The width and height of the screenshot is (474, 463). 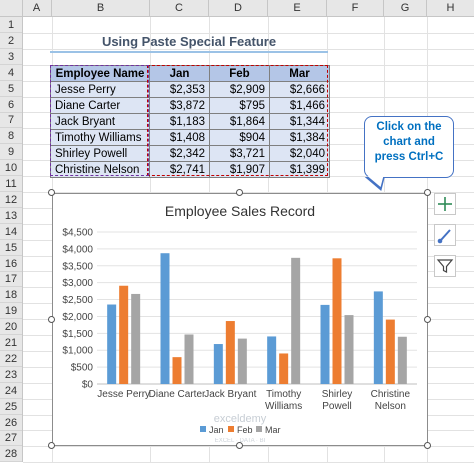 What do you see at coordinates (37, 8) in the screenshot?
I see `column-header-a: A` at bounding box center [37, 8].